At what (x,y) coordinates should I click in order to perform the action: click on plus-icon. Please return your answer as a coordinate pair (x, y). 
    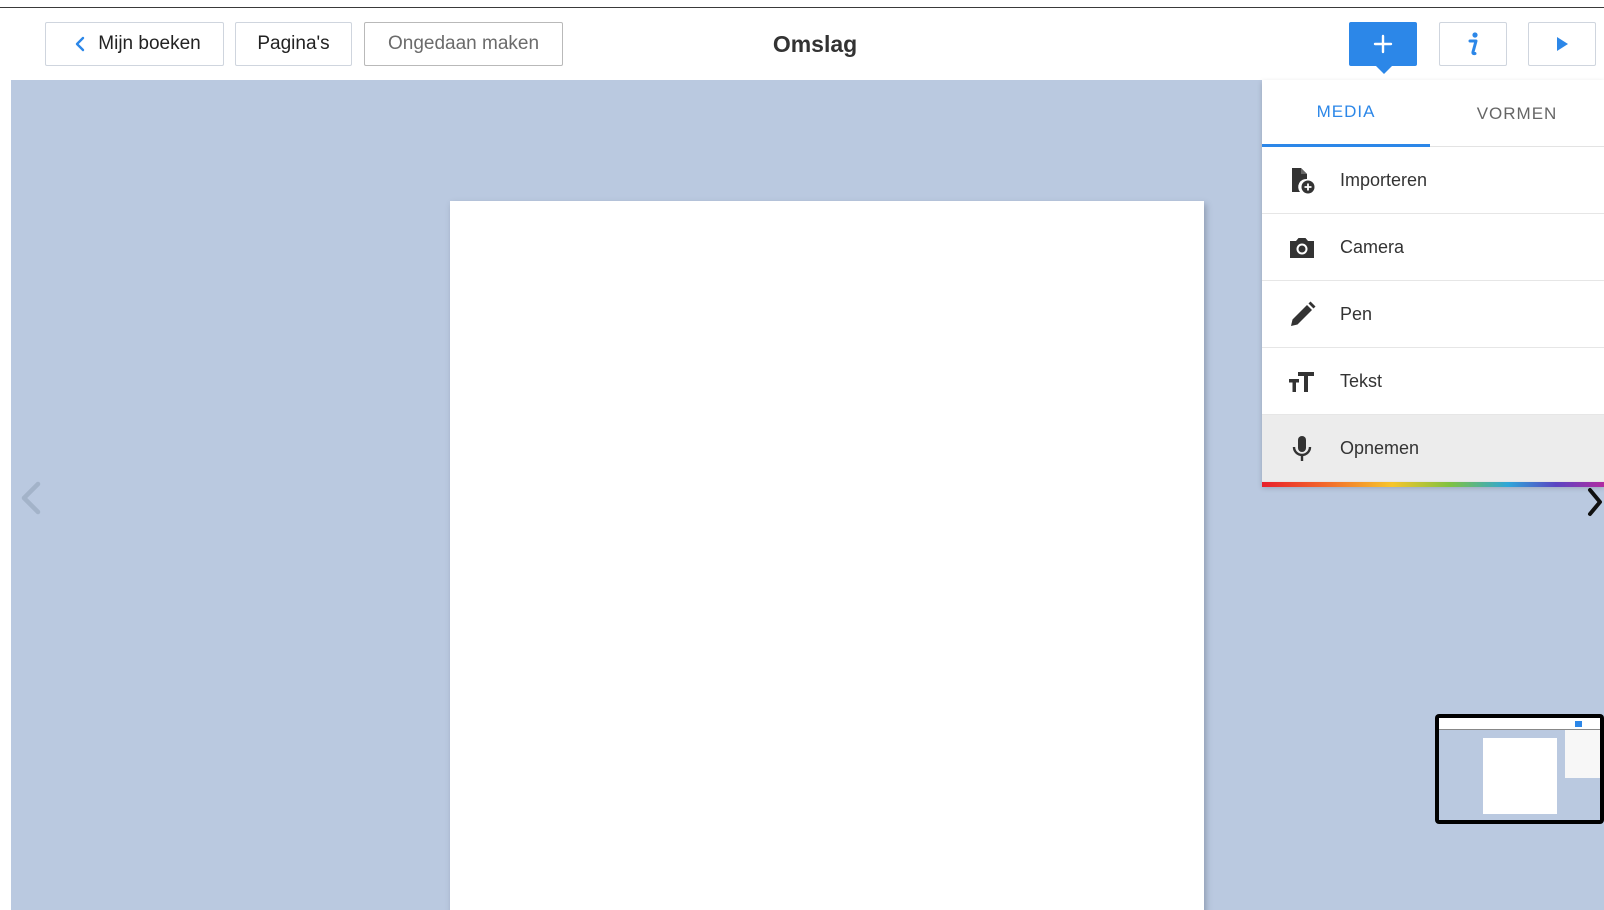
    Looking at the image, I should click on (1383, 44).